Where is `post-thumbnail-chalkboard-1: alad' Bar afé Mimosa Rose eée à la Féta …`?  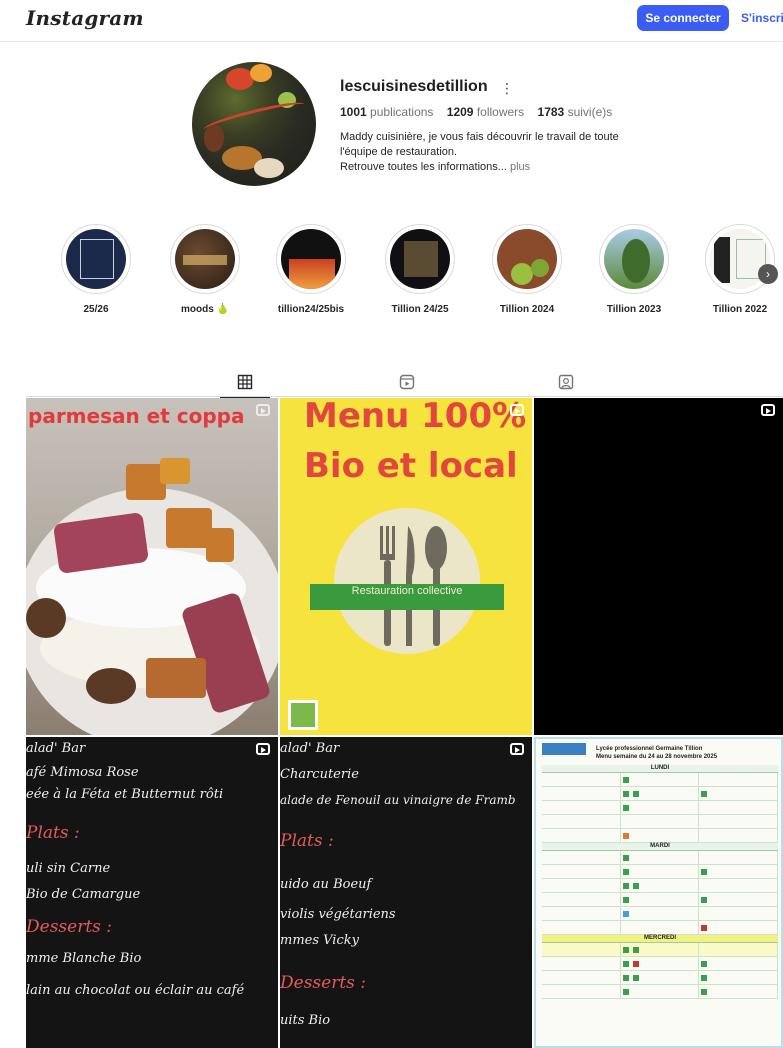
post-thumbnail-chalkboard-1: alad' Bar afé Mimosa Rose eée à la Féta … is located at coordinates (152, 892).